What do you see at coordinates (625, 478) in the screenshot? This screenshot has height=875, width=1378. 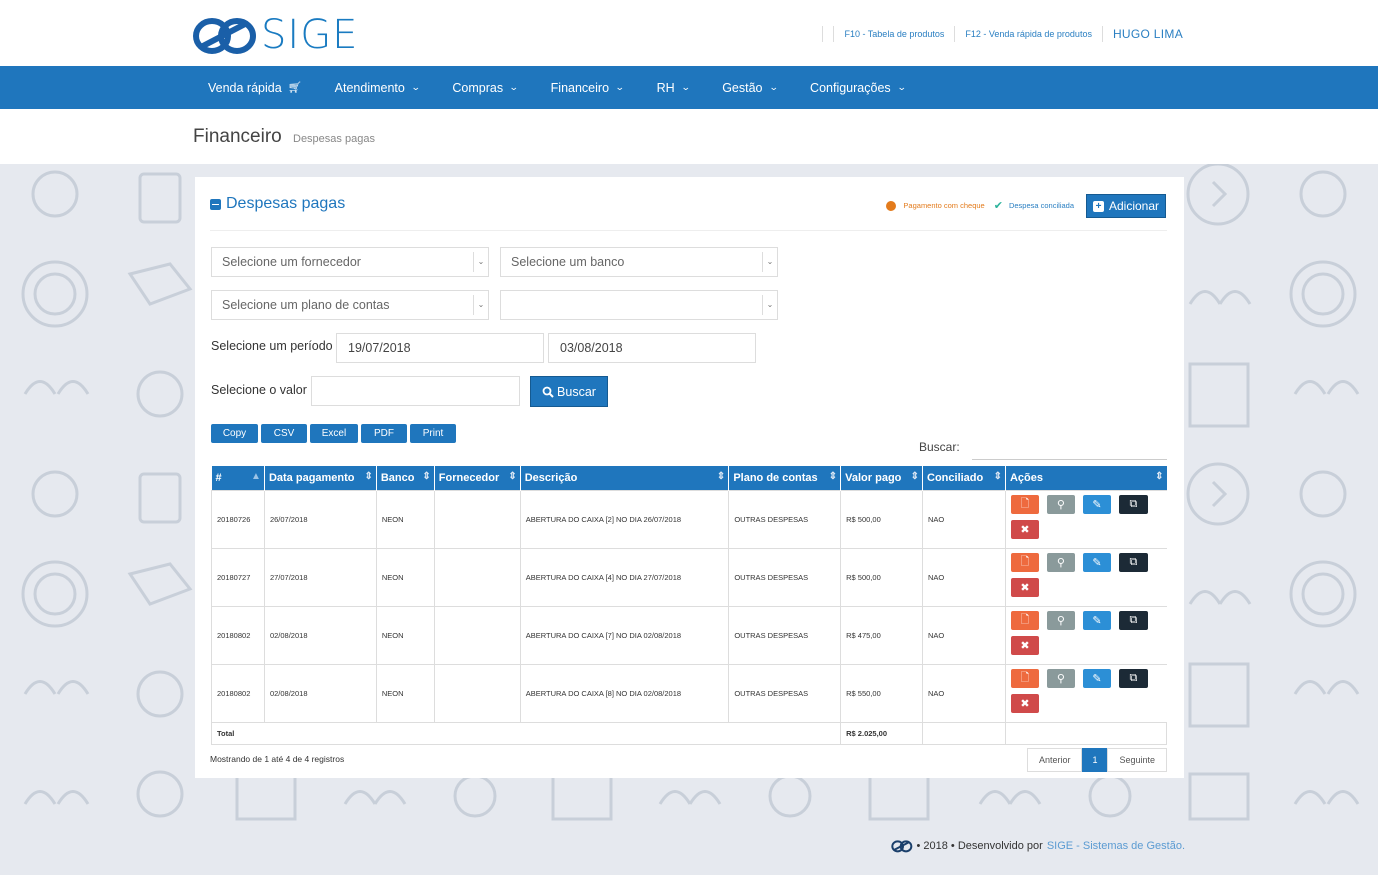 I see `col-descricao: Descrição ⇕` at bounding box center [625, 478].